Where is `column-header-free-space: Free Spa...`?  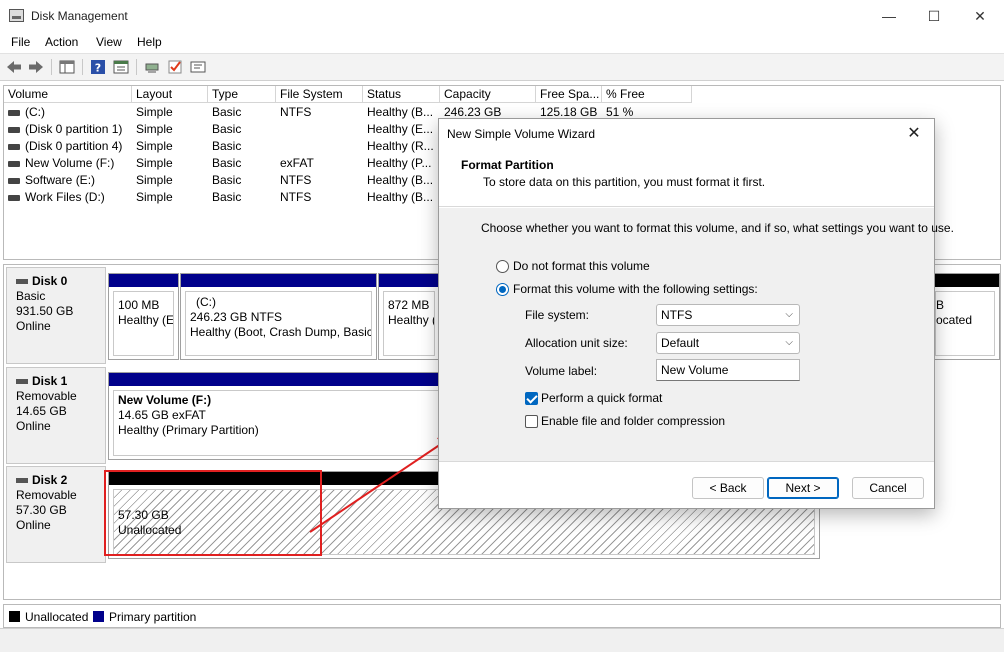 column-header-free-space: Free Spa... is located at coordinates (569, 94).